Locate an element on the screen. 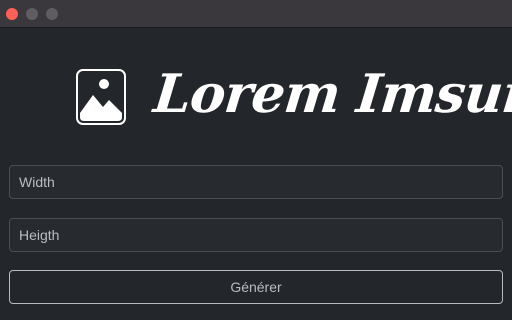 The width and height of the screenshot is (512, 320). generate-button: Générer is located at coordinates (256, 287).